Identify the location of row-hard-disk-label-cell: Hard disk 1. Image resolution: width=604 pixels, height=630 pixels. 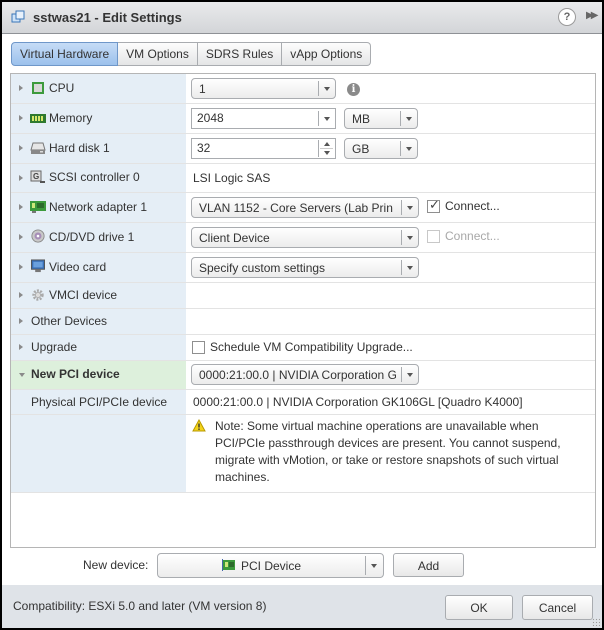
(98, 148).